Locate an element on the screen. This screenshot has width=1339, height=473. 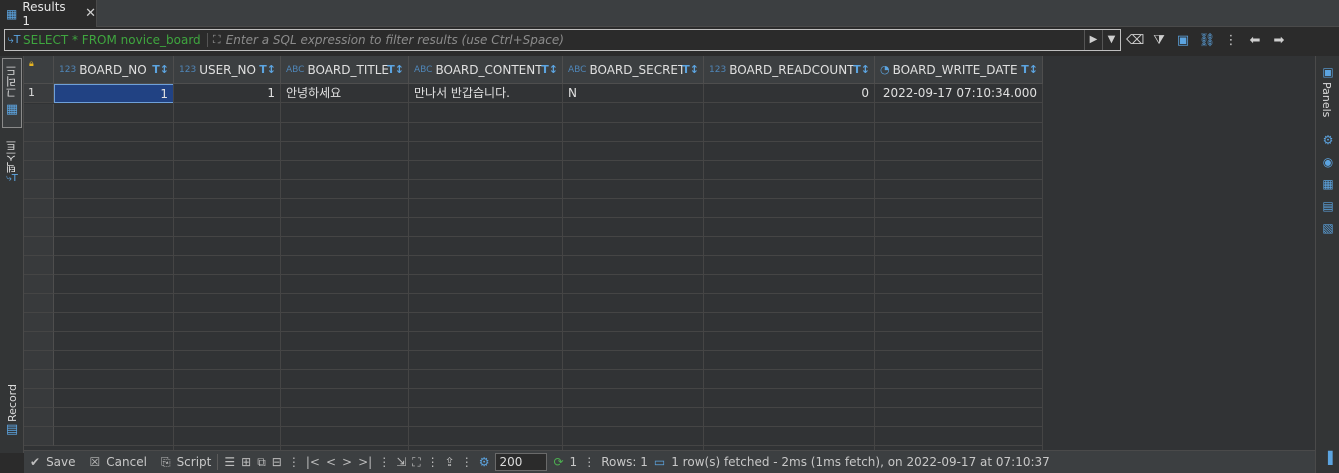
sql-filter-icon: ⤷T is located at coordinates (14, 40).